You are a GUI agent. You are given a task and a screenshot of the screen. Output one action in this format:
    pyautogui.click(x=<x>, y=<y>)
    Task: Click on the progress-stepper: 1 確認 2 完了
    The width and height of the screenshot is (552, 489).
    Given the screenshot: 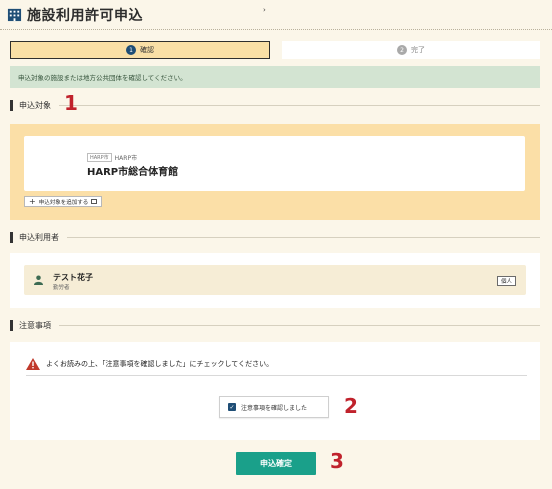 What is the action you would take?
    pyautogui.click(x=275, y=50)
    